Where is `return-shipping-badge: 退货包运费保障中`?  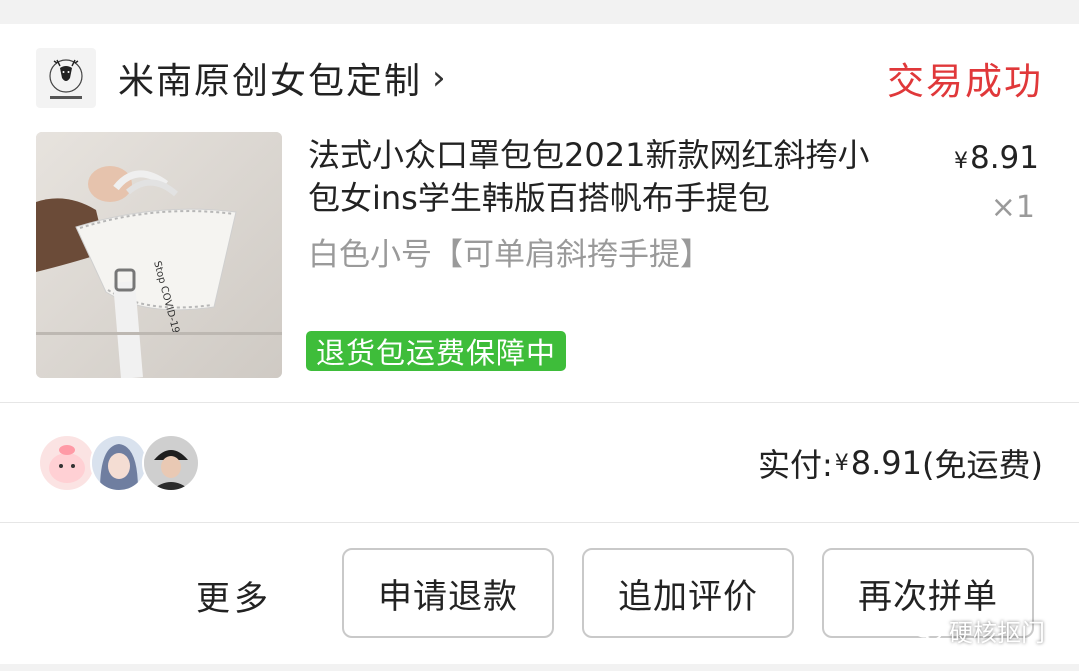
return-shipping-badge: 退货包运费保障中 is located at coordinates (436, 351).